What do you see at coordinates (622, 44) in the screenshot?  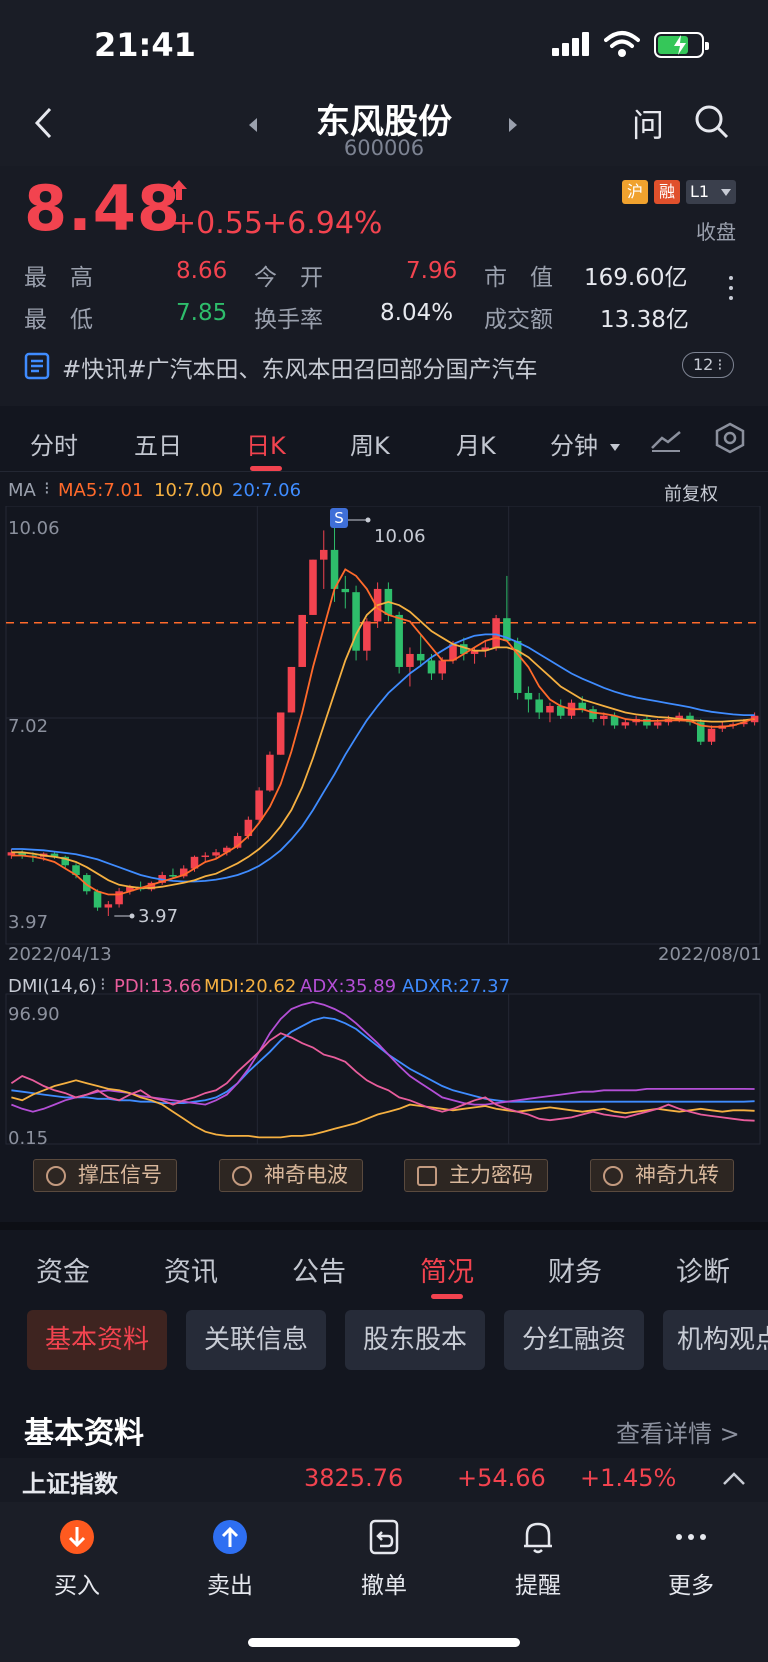 I see `wifi-icon` at bounding box center [622, 44].